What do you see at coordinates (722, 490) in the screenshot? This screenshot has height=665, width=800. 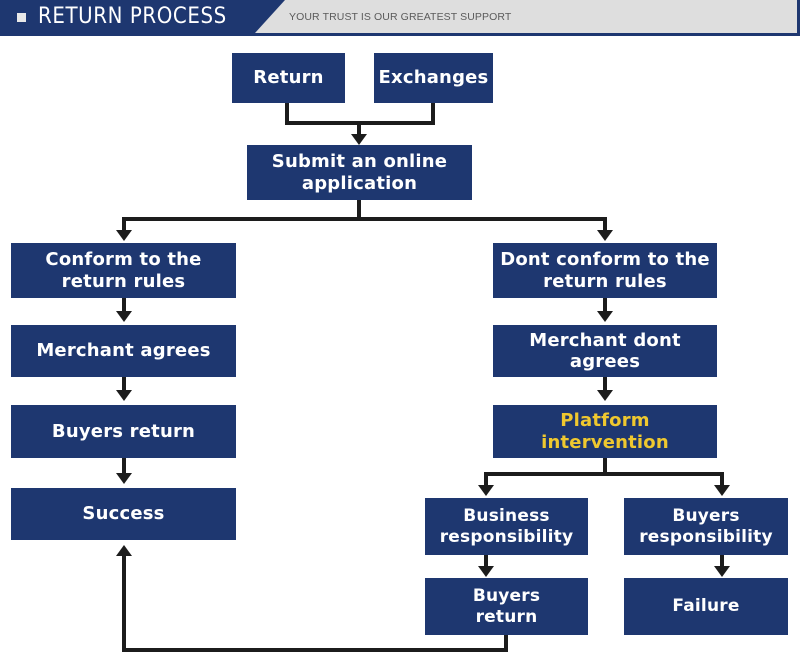 I see `arrowhead-to-buyers-responsibility` at bounding box center [722, 490].